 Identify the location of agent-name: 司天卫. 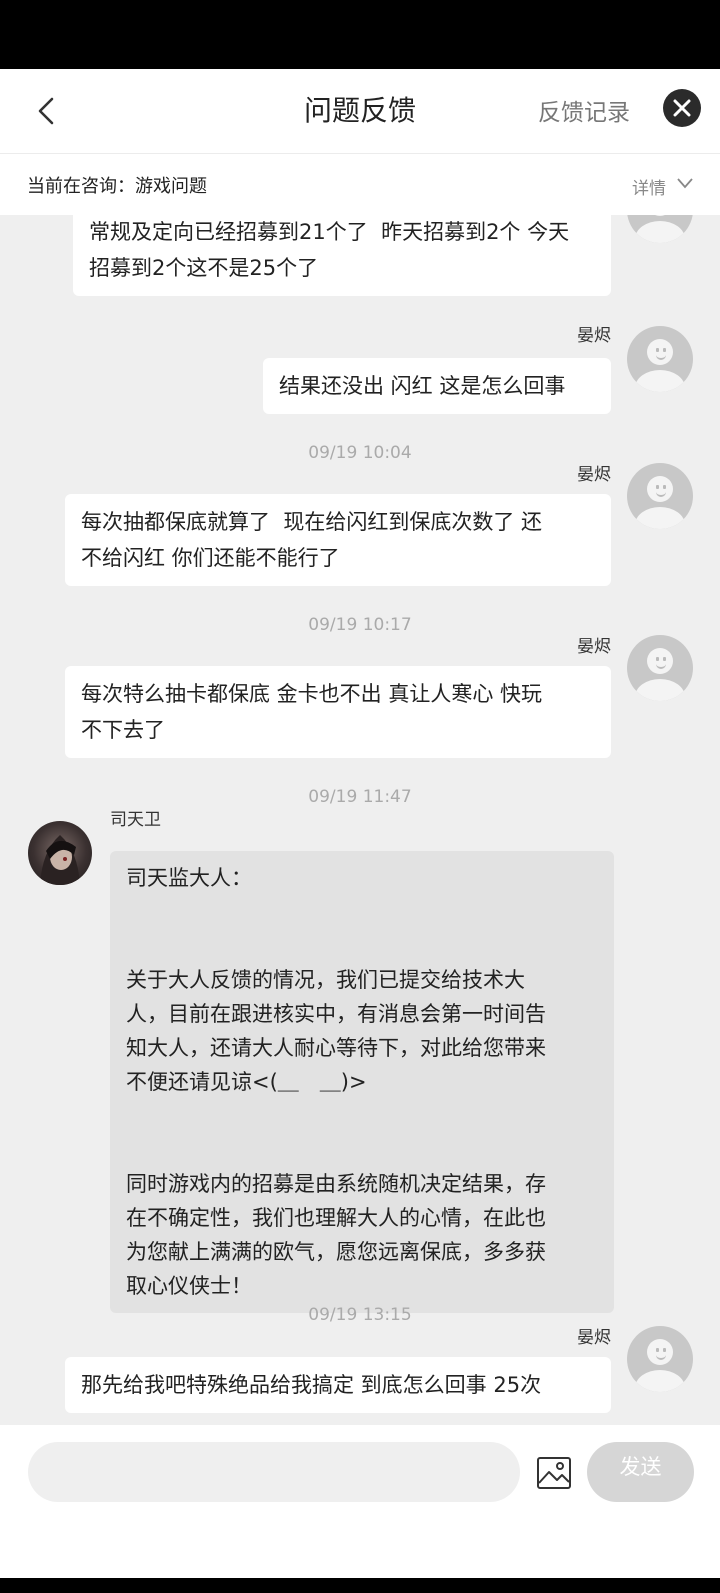
(135, 820).